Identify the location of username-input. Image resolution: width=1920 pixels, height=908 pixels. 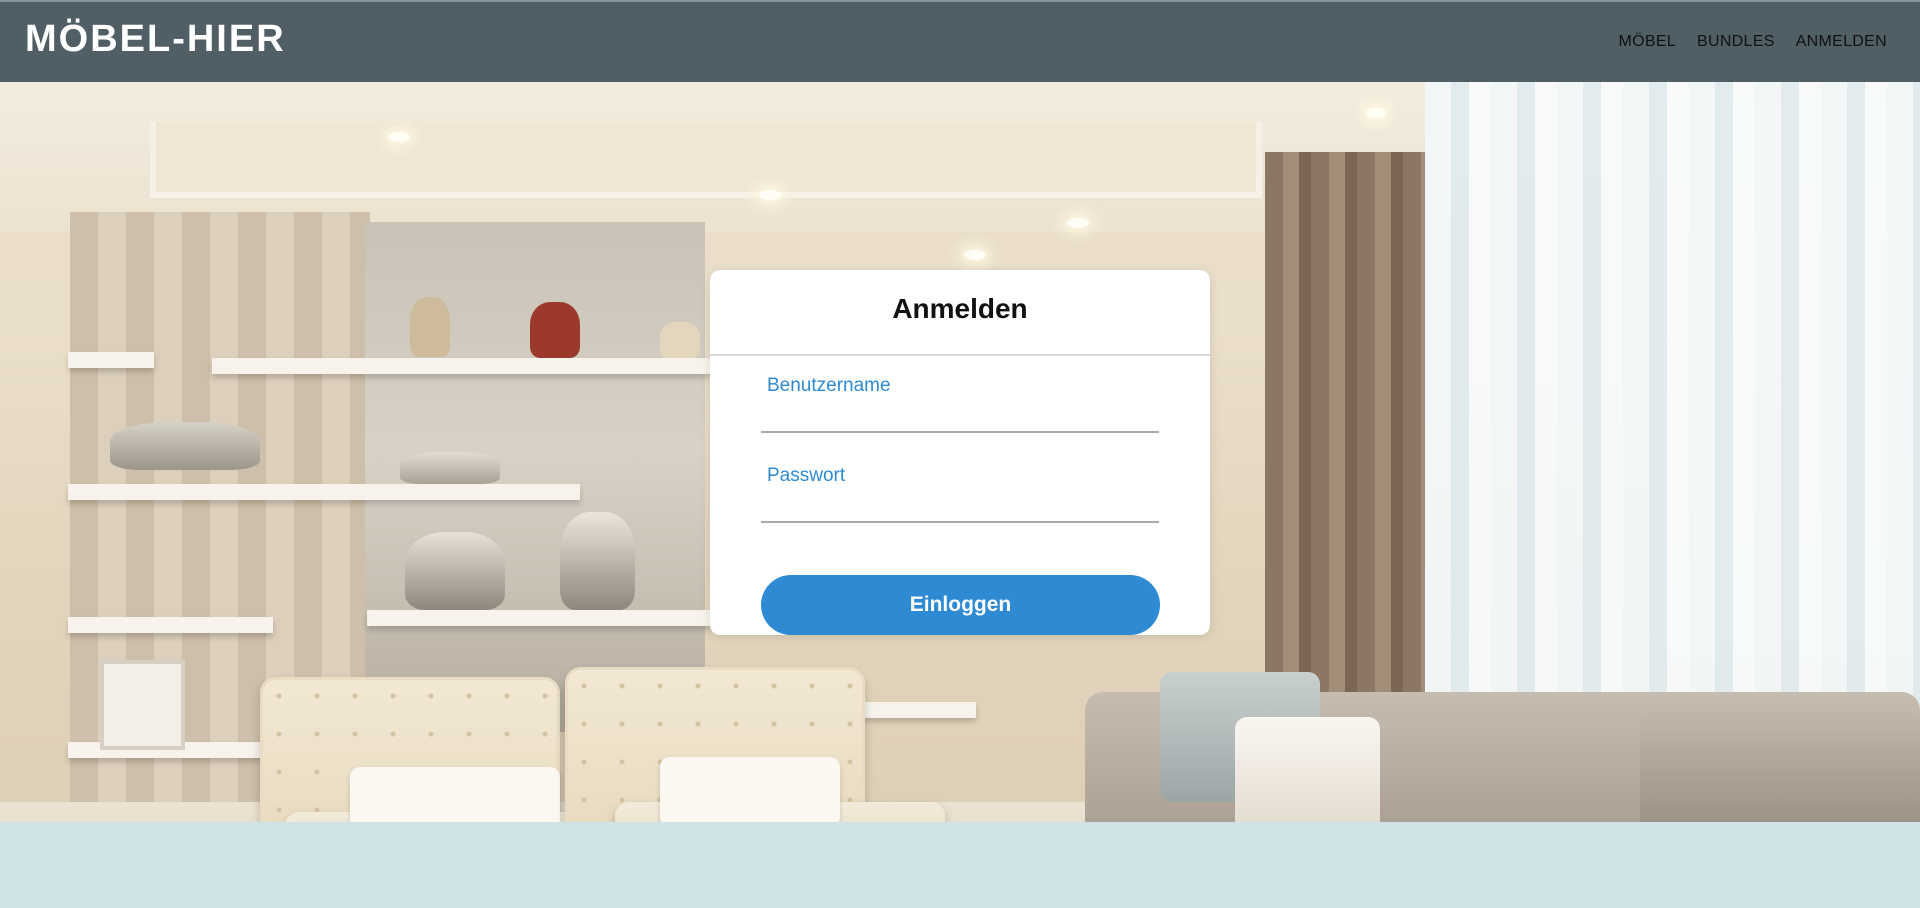
(960, 418).